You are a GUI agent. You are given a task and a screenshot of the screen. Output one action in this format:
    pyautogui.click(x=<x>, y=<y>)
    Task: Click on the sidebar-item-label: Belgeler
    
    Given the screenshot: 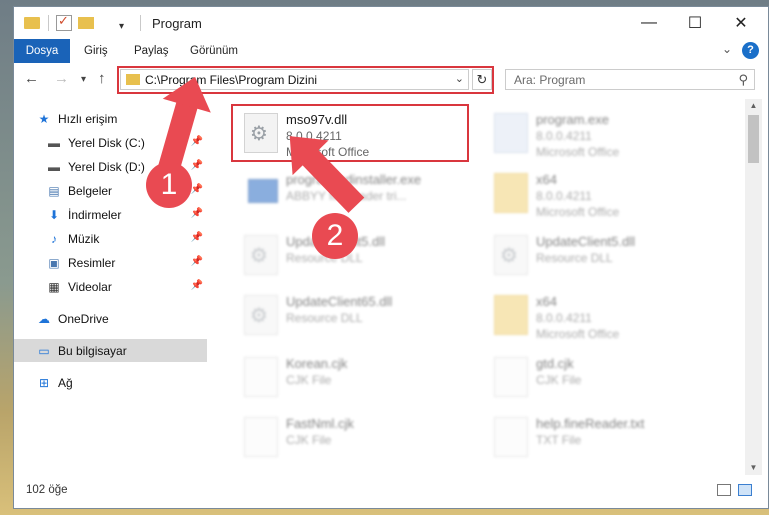 What is the action you would take?
    pyautogui.click(x=90, y=190)
    